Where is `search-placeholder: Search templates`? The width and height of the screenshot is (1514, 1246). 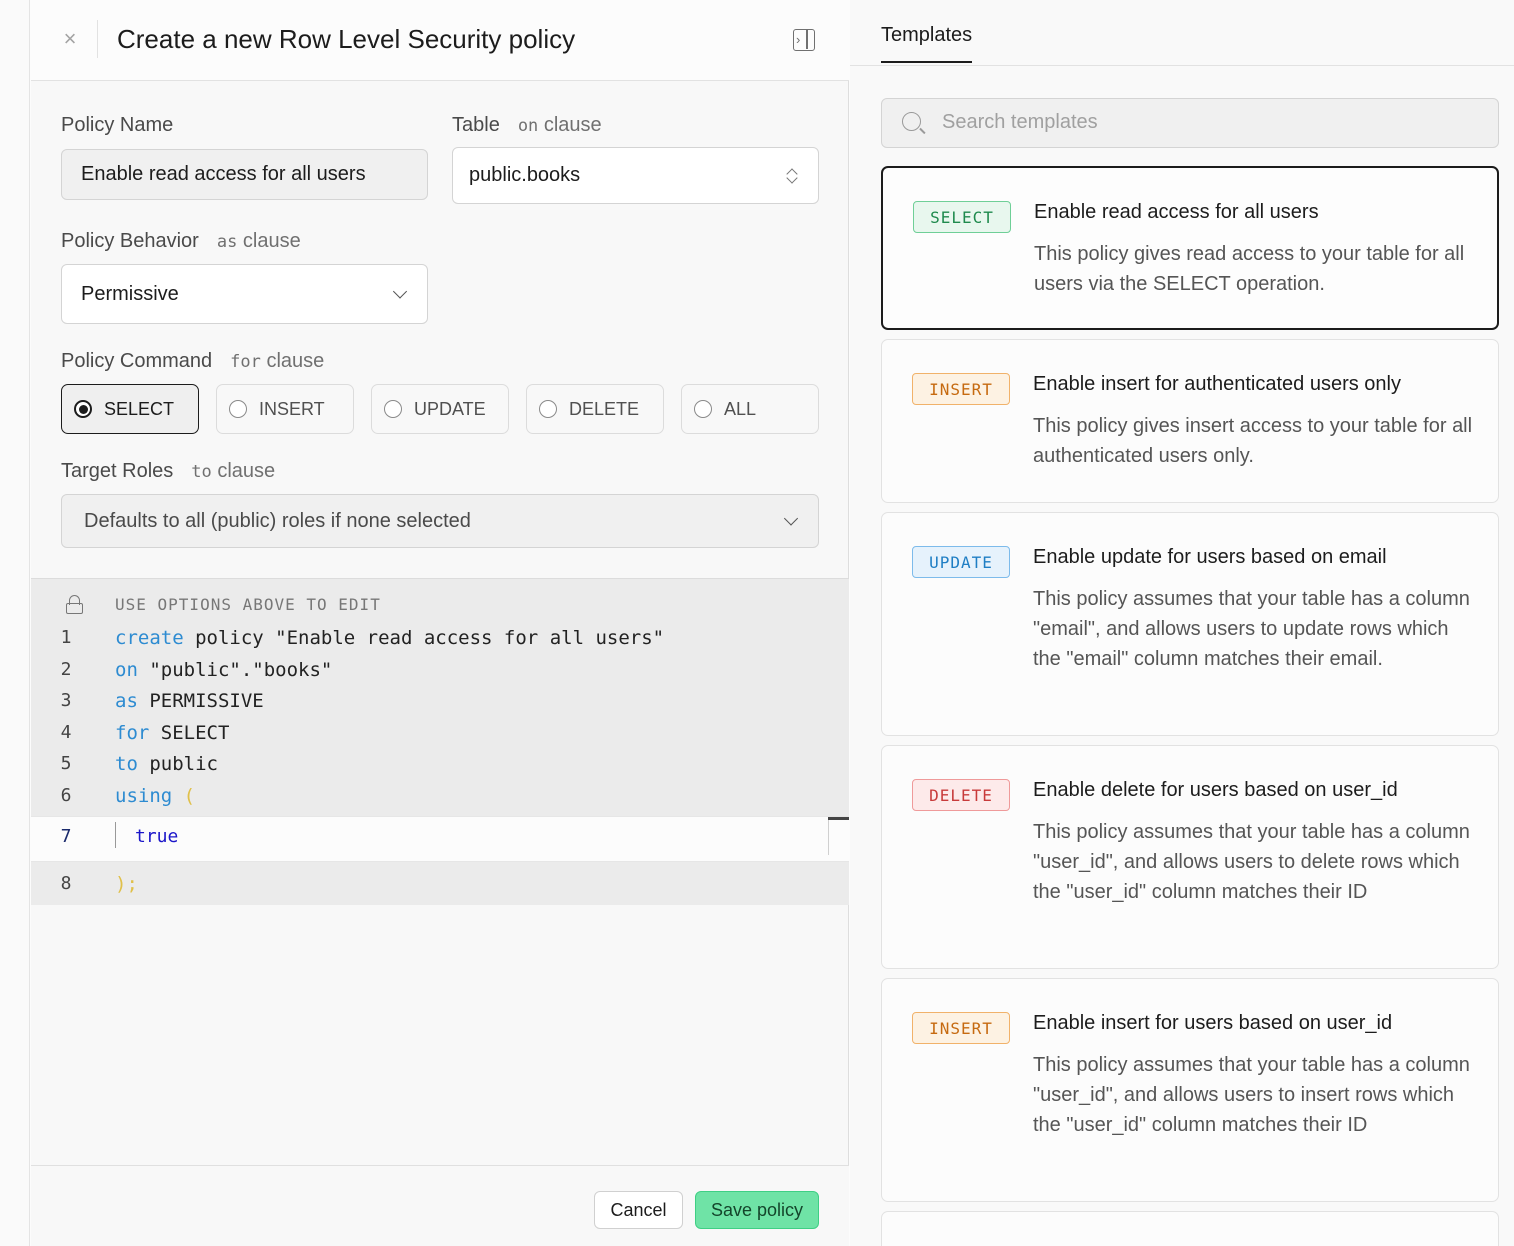 search-placeholder: Search templates is located at coordinates (1020, 122).